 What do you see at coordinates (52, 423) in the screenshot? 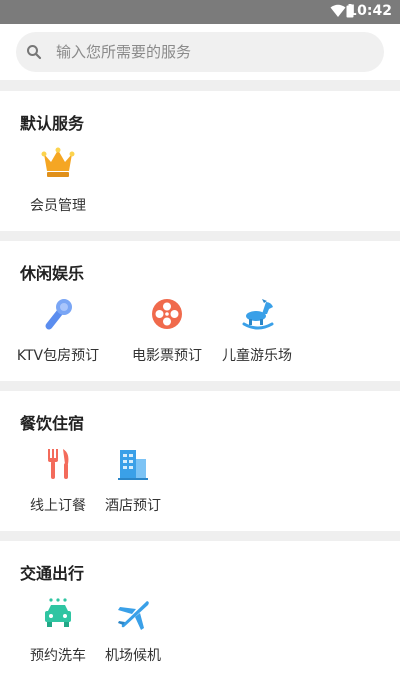
I see `section-title: 餐饮住宿` at bounding box center [52, 423].